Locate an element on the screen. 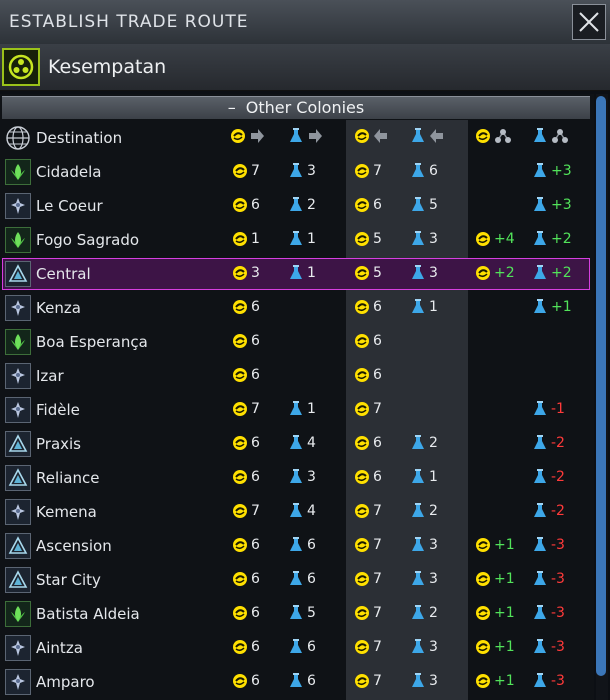 This screenshot has width=610, height=700. colony-row-central: Central 3 1 5 3 +2 +2 is located at coordinates (296, 274).